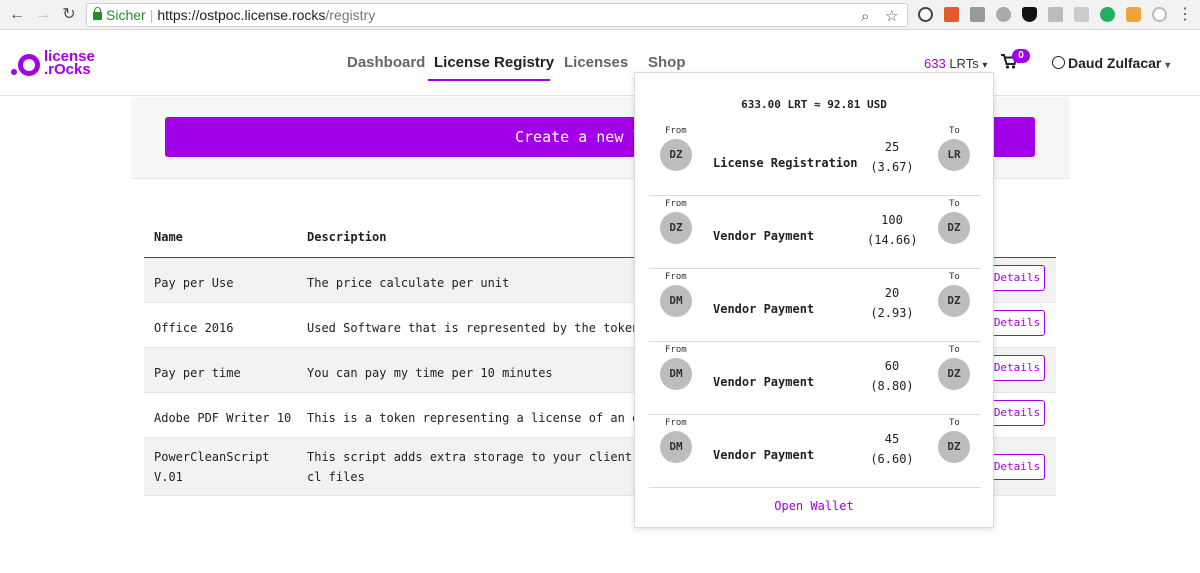 Image resolution: width=1200 pixels, height=573 pixels. What do you see at coordinates (892, 240) in the screenshot?
I see `amount-usd: (14.66)` at bounding box center [892, 240].